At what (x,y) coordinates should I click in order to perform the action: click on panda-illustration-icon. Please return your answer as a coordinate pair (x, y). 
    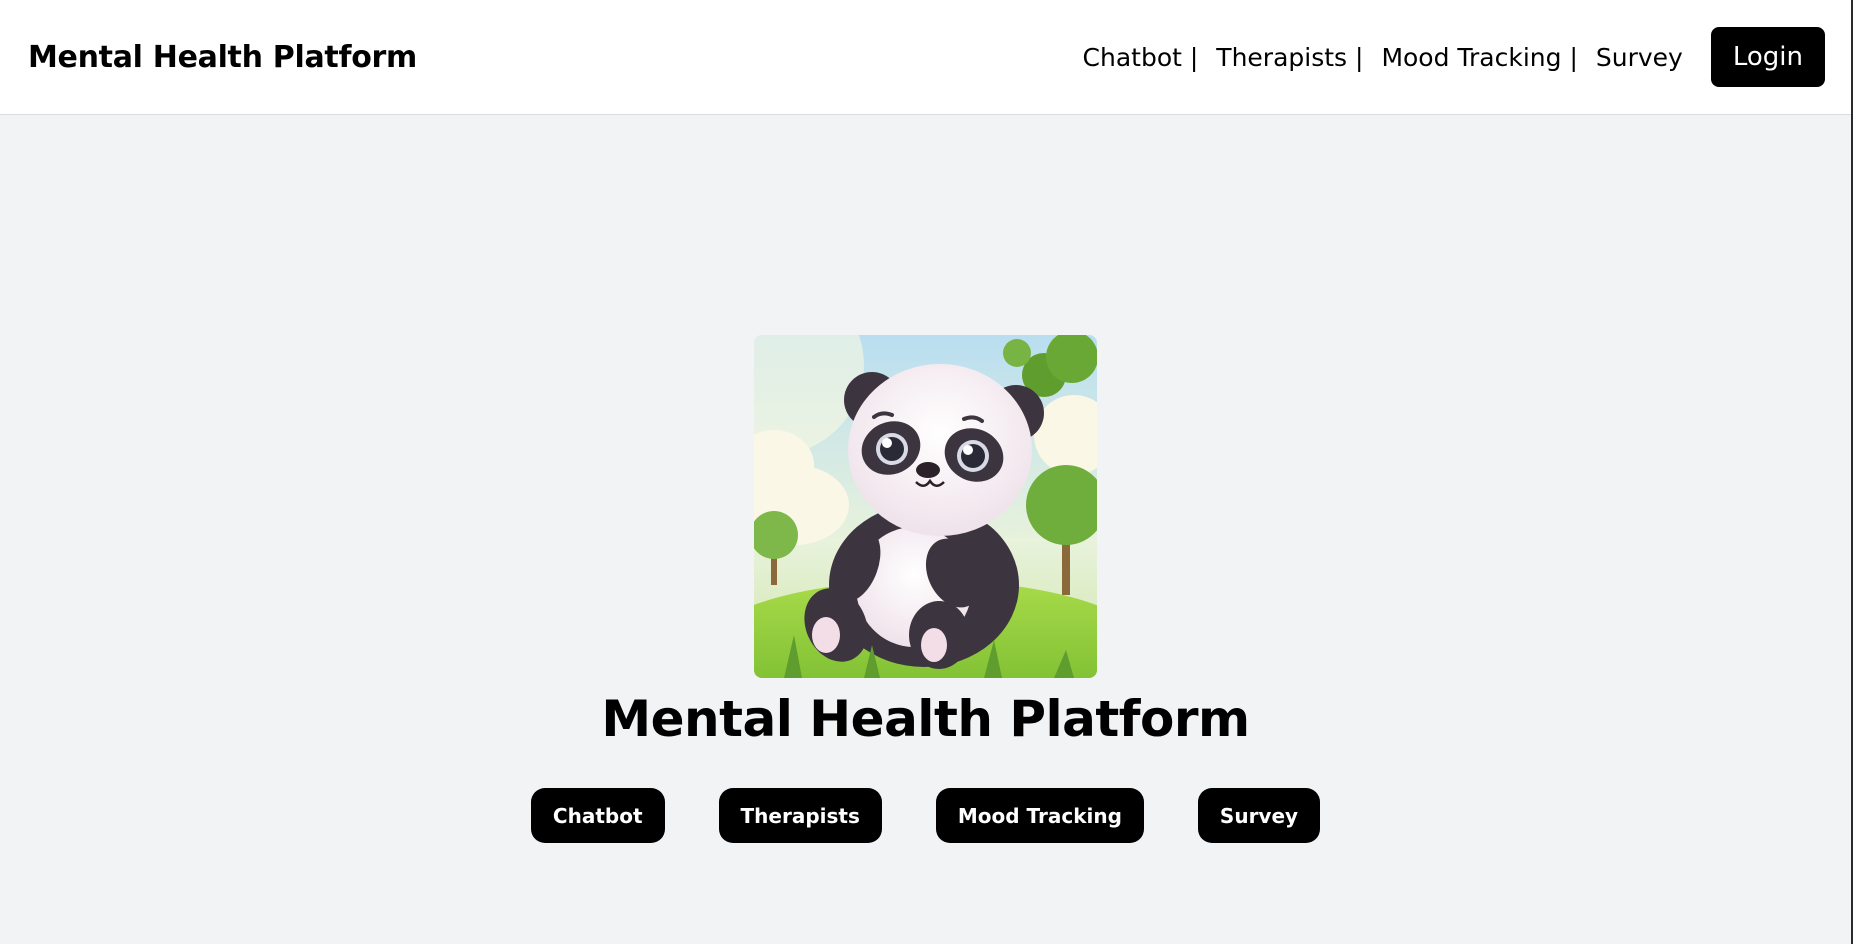
    Looking at the image, I should click on (925, 506).